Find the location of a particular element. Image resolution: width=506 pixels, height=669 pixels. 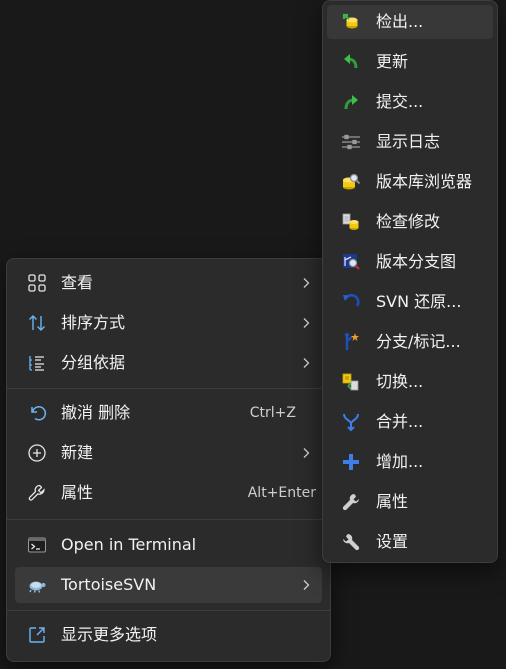

terminal-icon is located at coordinates (37, 545).